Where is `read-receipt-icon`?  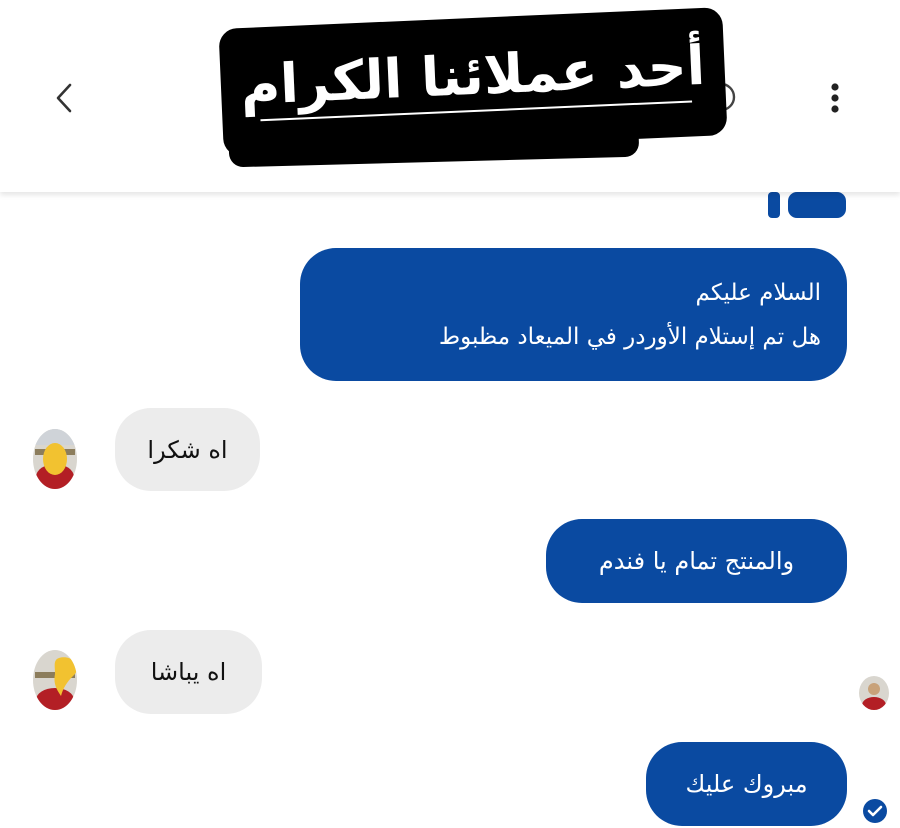 read-receipt-icon is located at coordinates (875, 811).